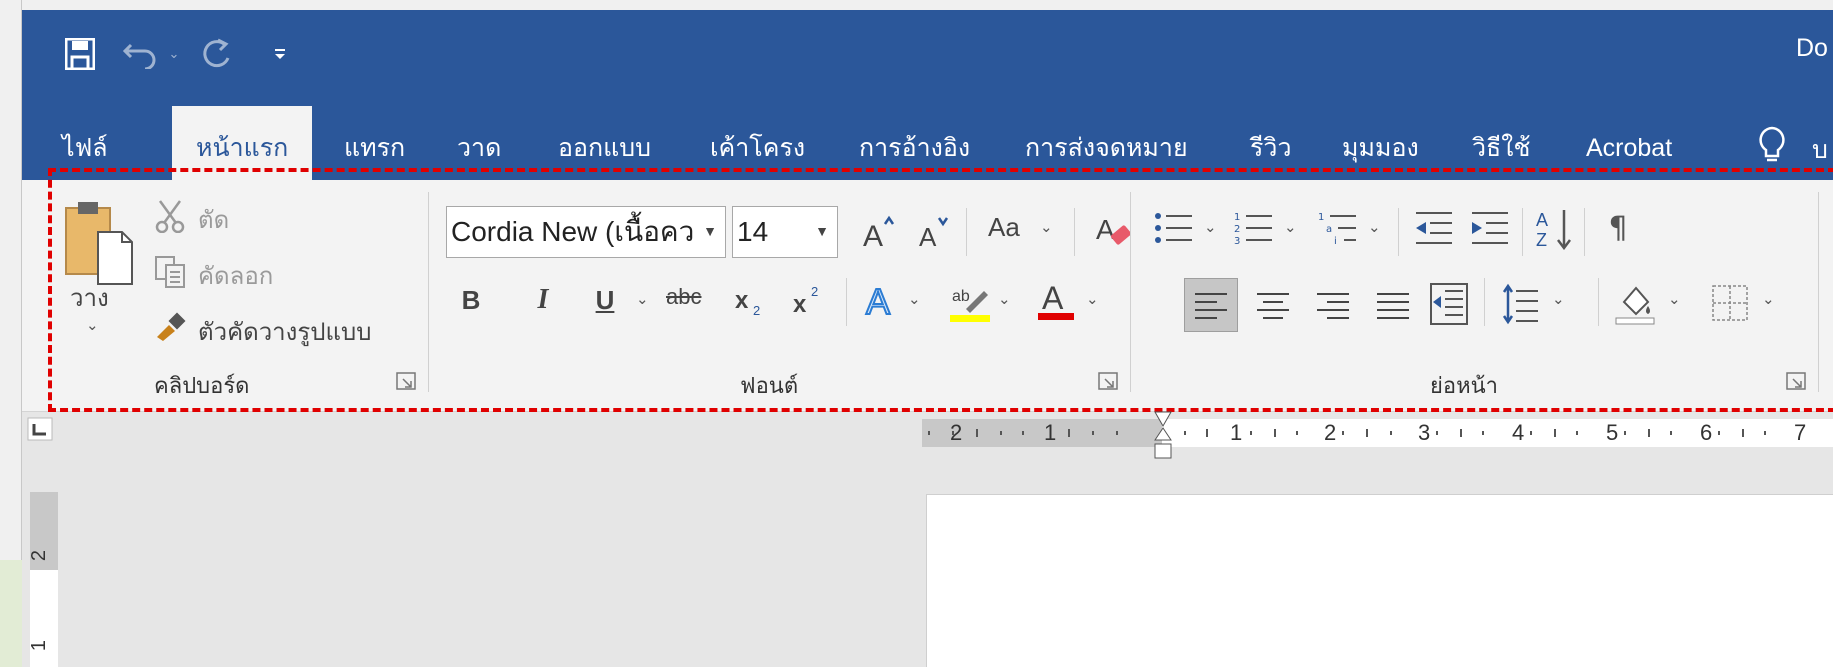 The image size is (1833, 667). Describe the element at coordinates (1618, 228) in the screenshot. I see `show-formatting-marks-icon: ¶` at that location.